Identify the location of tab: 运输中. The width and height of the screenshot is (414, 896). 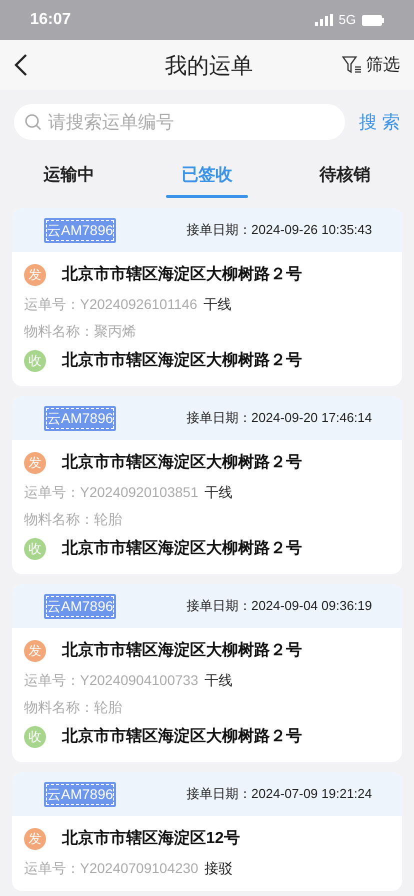
(69, 175).